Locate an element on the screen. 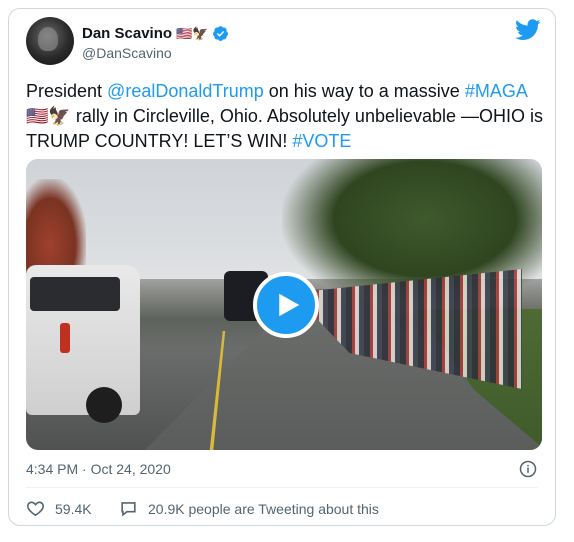 The height and width of the screenshot is (542, 574). hashtag-link: #VOTE is located at coordinates (321, 141).